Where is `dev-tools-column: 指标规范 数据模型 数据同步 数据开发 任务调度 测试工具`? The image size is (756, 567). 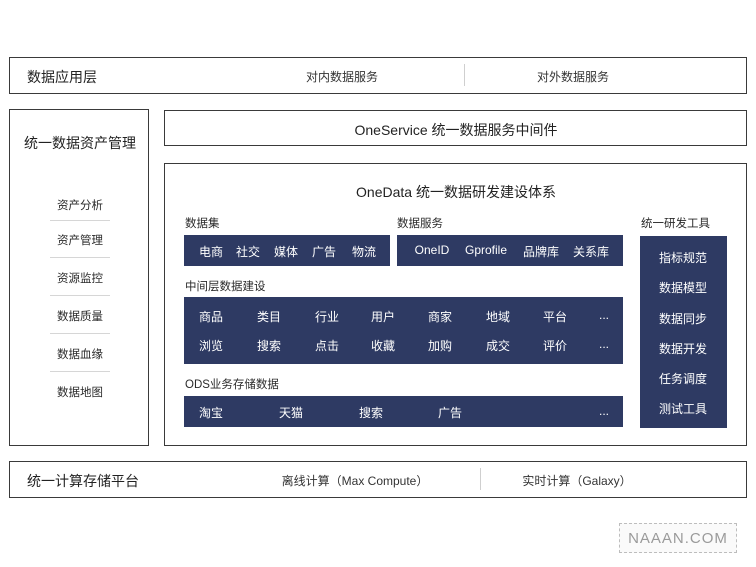
dev-tools-column: 指标规范 数据模型 数据同步 数据开发 任务调度 测试工具 is located at coordinates (683, 332).